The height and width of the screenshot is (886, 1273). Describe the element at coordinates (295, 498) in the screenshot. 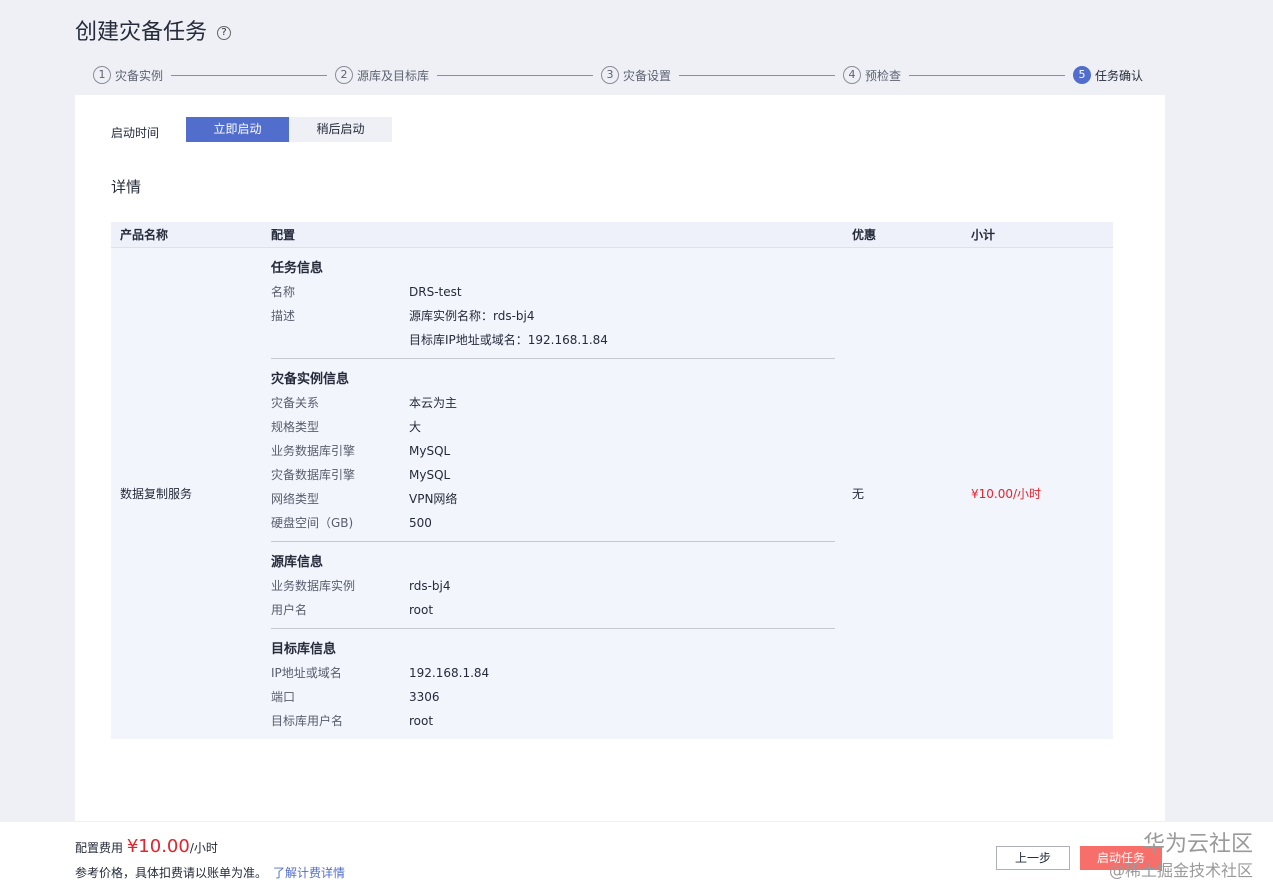

I see `config-key: 网络类型` at that location.